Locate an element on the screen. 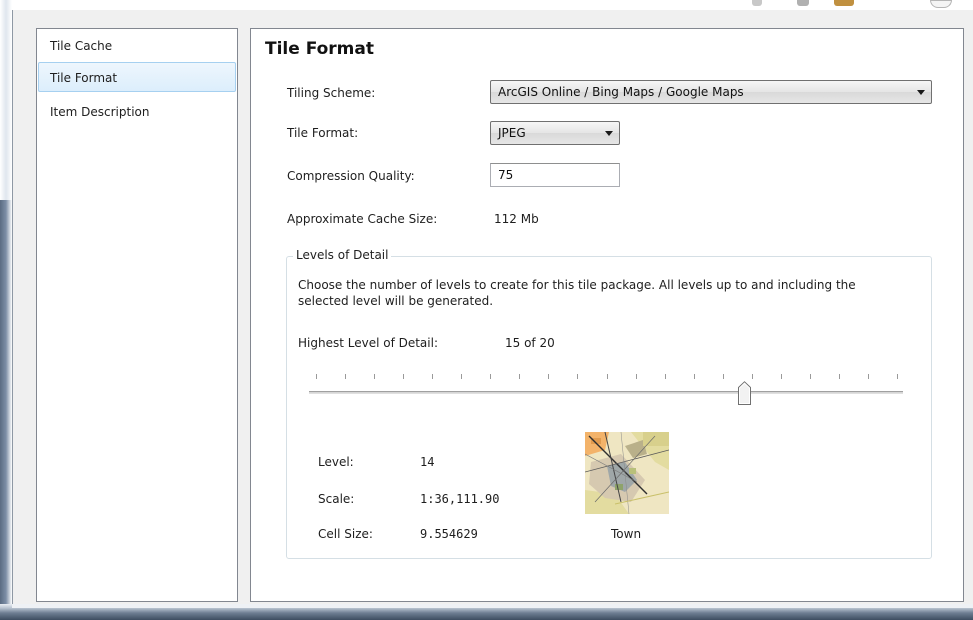  help-icon is located at coordinates (941, 4).